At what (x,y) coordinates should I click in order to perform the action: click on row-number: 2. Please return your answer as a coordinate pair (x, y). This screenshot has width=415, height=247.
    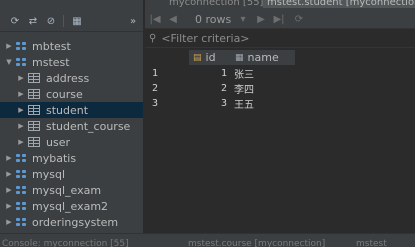
    Looking at the image, I should click on (155, 88).